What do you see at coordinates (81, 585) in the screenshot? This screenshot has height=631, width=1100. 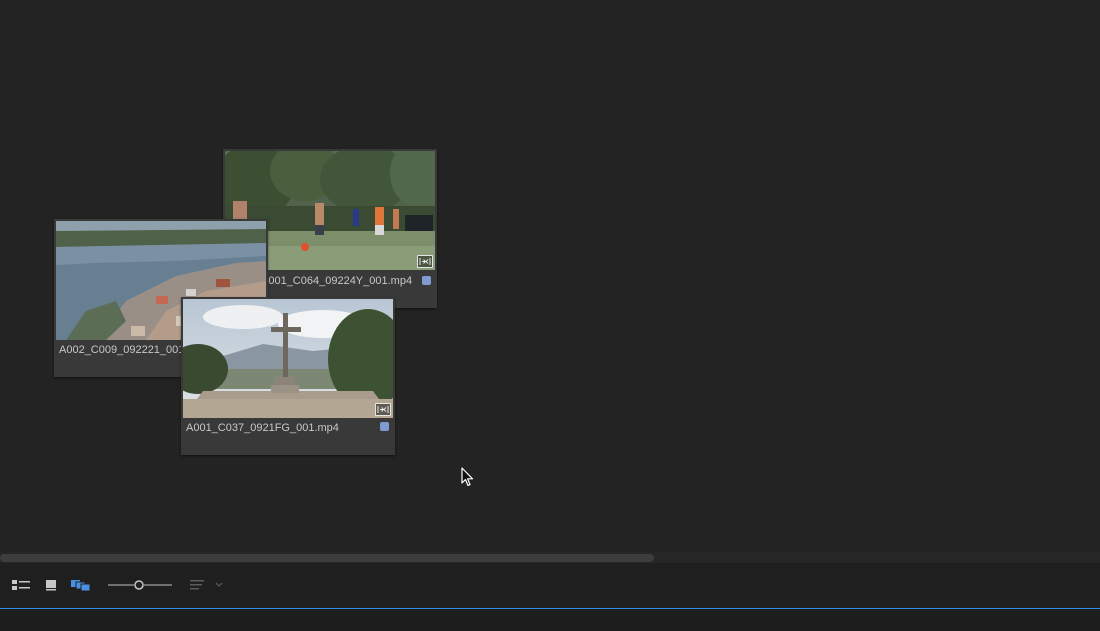 I see `freeform-view-icon` at bounding box center [81, 585].